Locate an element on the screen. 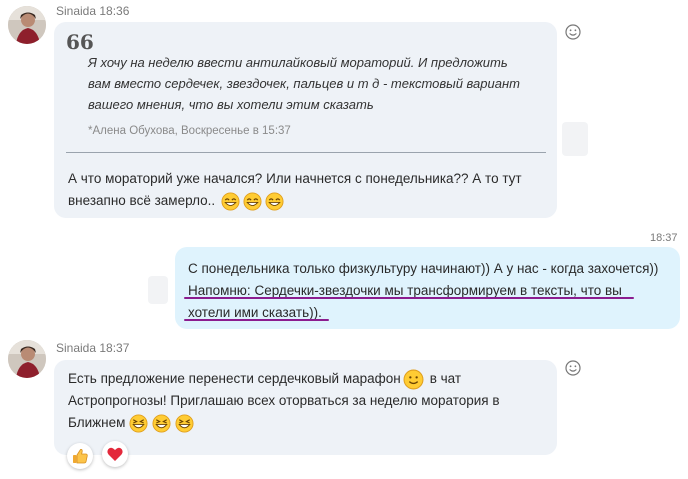 This screenshot has height=479, width=688. message-line-text: внезапно всё замерло.. is located at coordinates (142, 200).